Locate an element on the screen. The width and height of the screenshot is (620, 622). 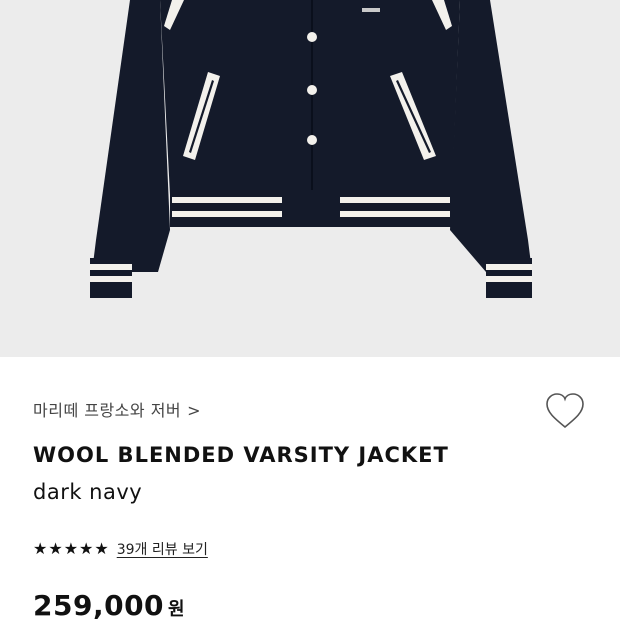
heart-outline-icon is located at coordinates (565, 411).